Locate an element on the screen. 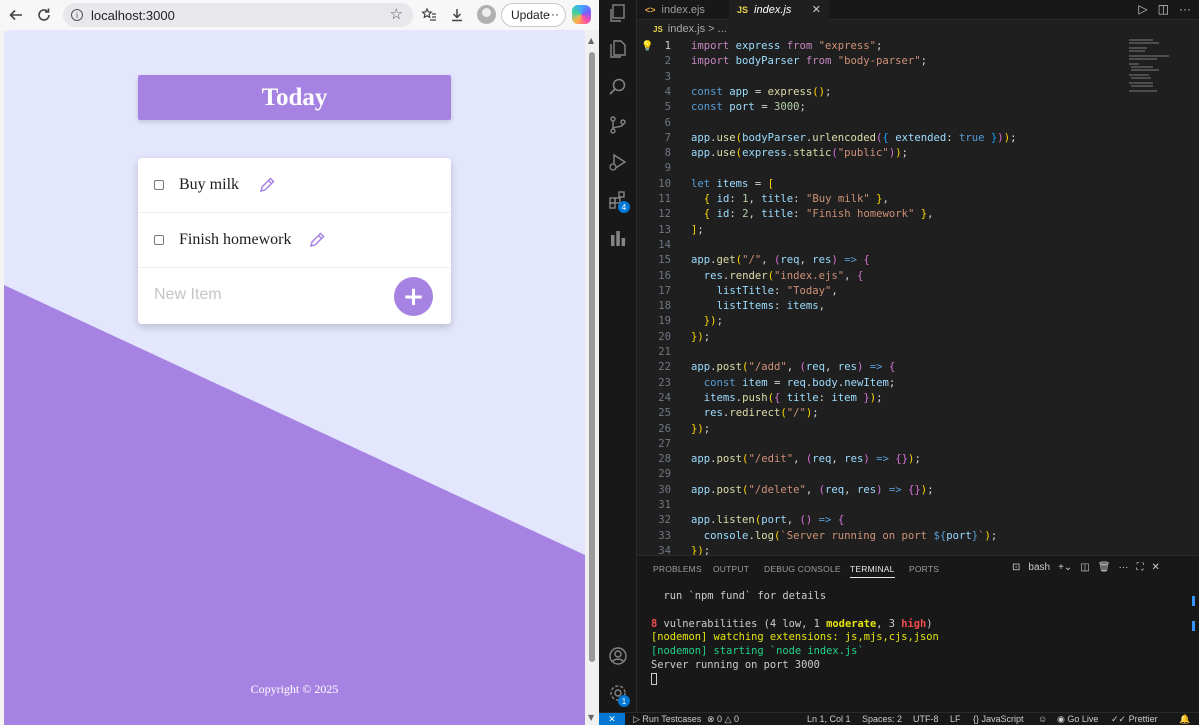 Image resolution: width=1199 pixels, height=725 pixels. code-line: 8 app.use(express.static("public")); is located at coordinates (882, 153).